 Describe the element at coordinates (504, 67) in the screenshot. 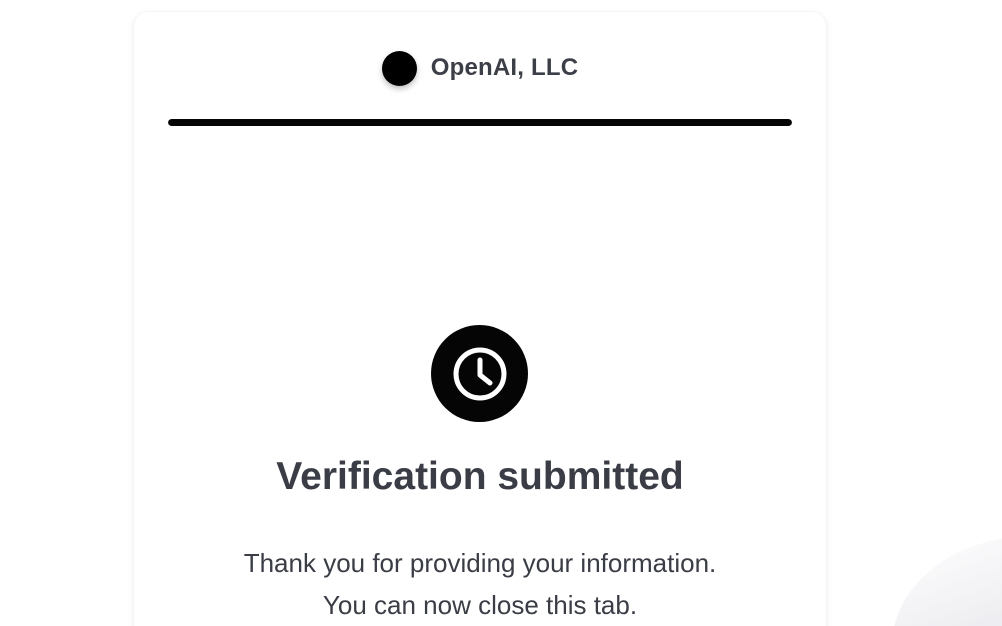

I see `brand-name: OpenAI, LLC` at that location.